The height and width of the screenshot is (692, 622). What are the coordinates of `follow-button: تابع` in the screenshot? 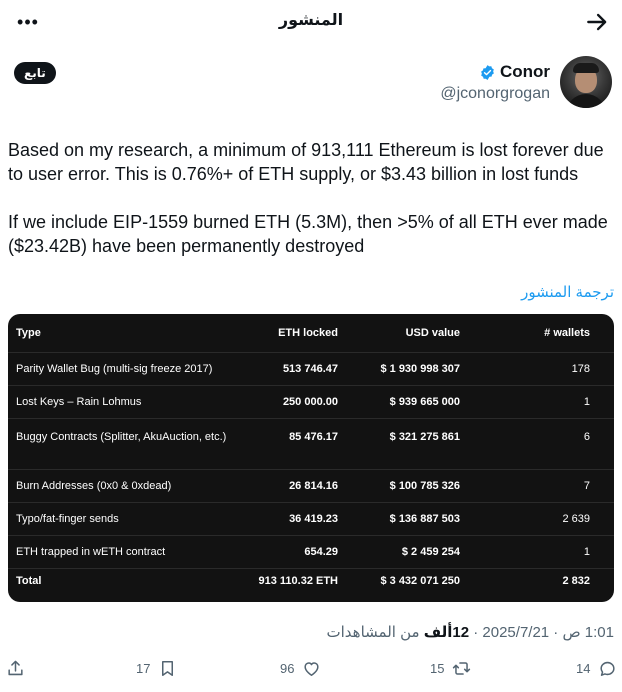 It's located at (35, 73).